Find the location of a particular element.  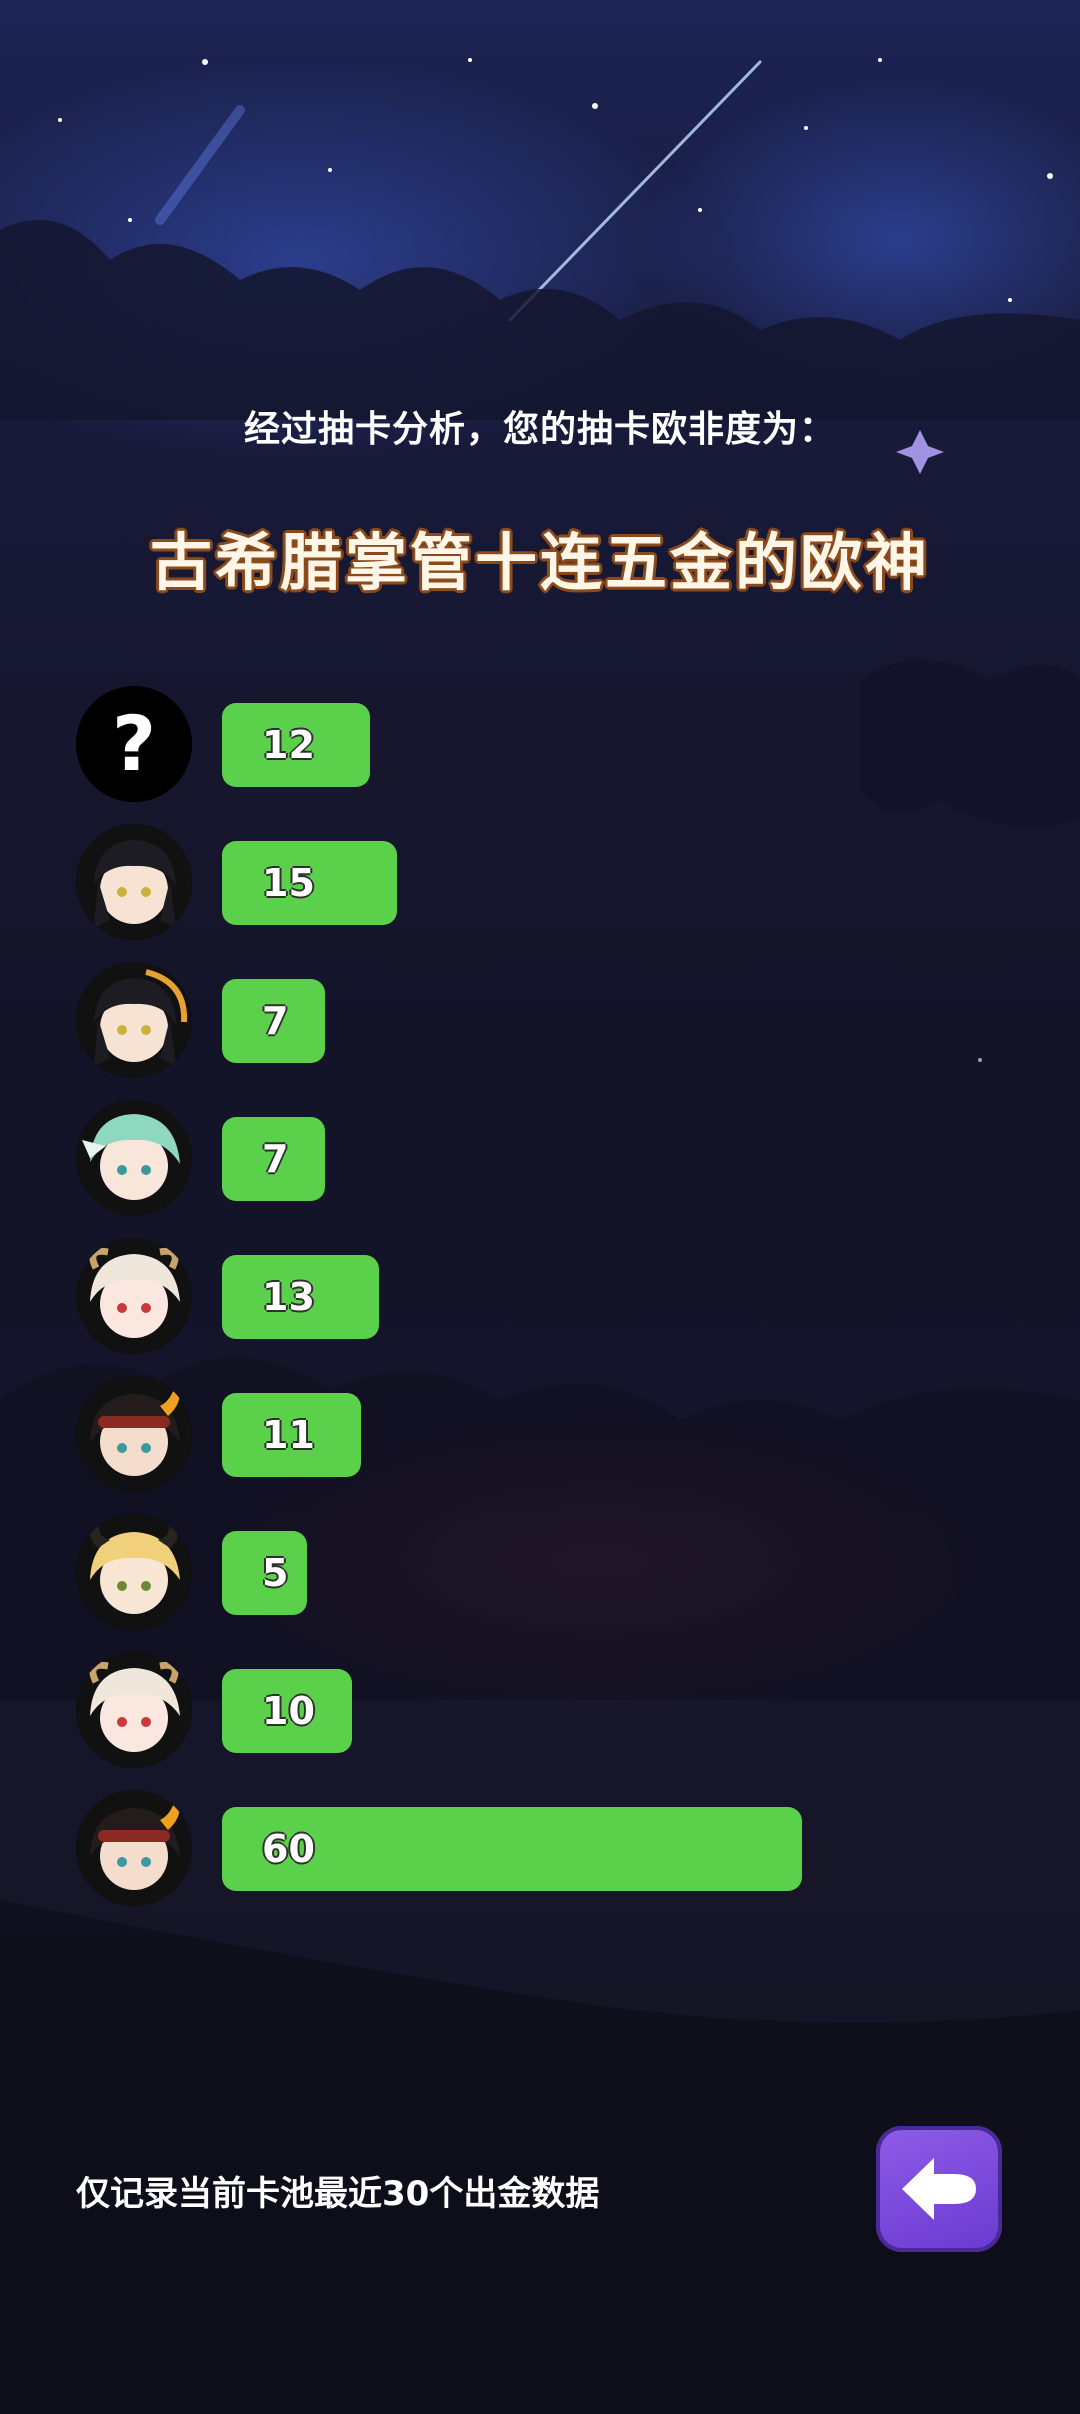

pull-count-bar: 15 is located at coordinates (309, 883).